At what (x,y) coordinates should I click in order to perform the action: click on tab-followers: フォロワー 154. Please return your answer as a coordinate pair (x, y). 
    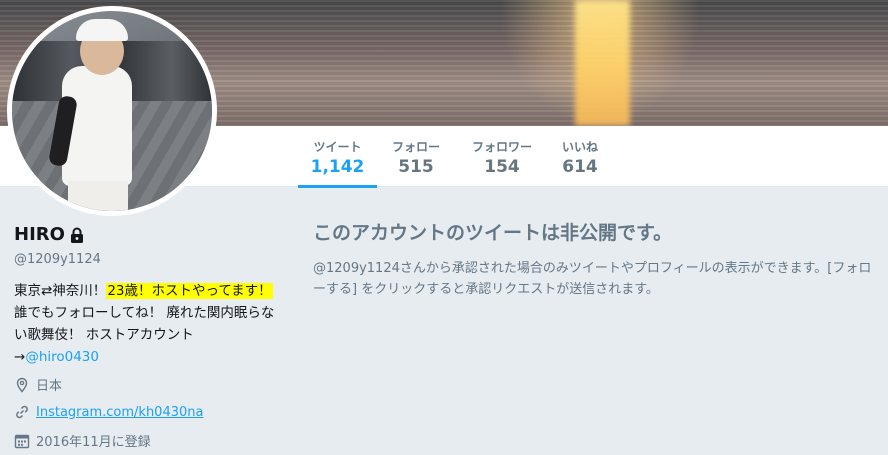
    Looking at the image, I should click on (502, 161).